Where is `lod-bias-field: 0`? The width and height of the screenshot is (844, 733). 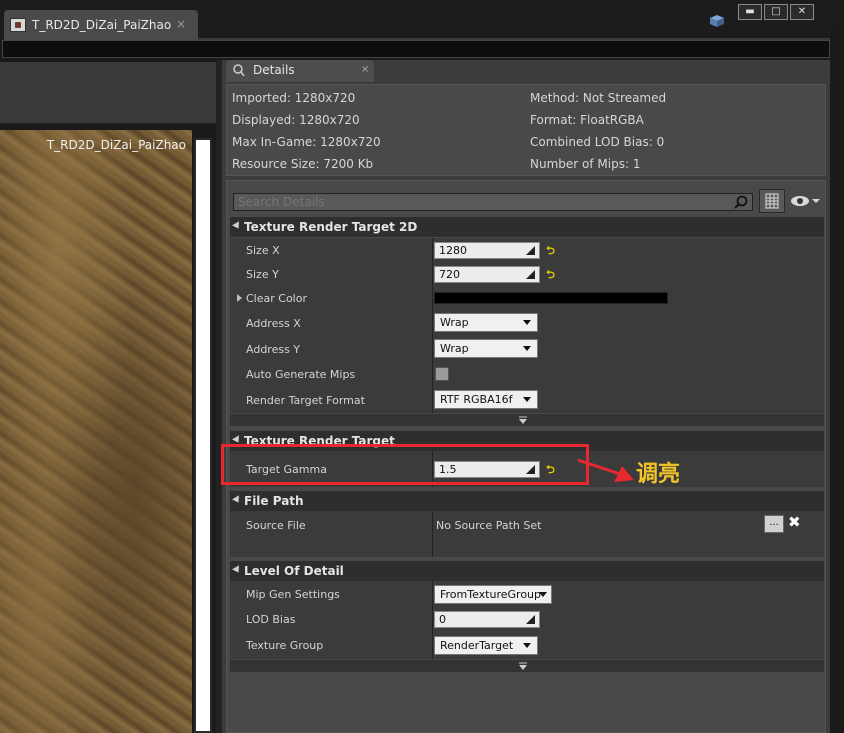
lod-bias-field: 0 is located at coordinates (487, 619).